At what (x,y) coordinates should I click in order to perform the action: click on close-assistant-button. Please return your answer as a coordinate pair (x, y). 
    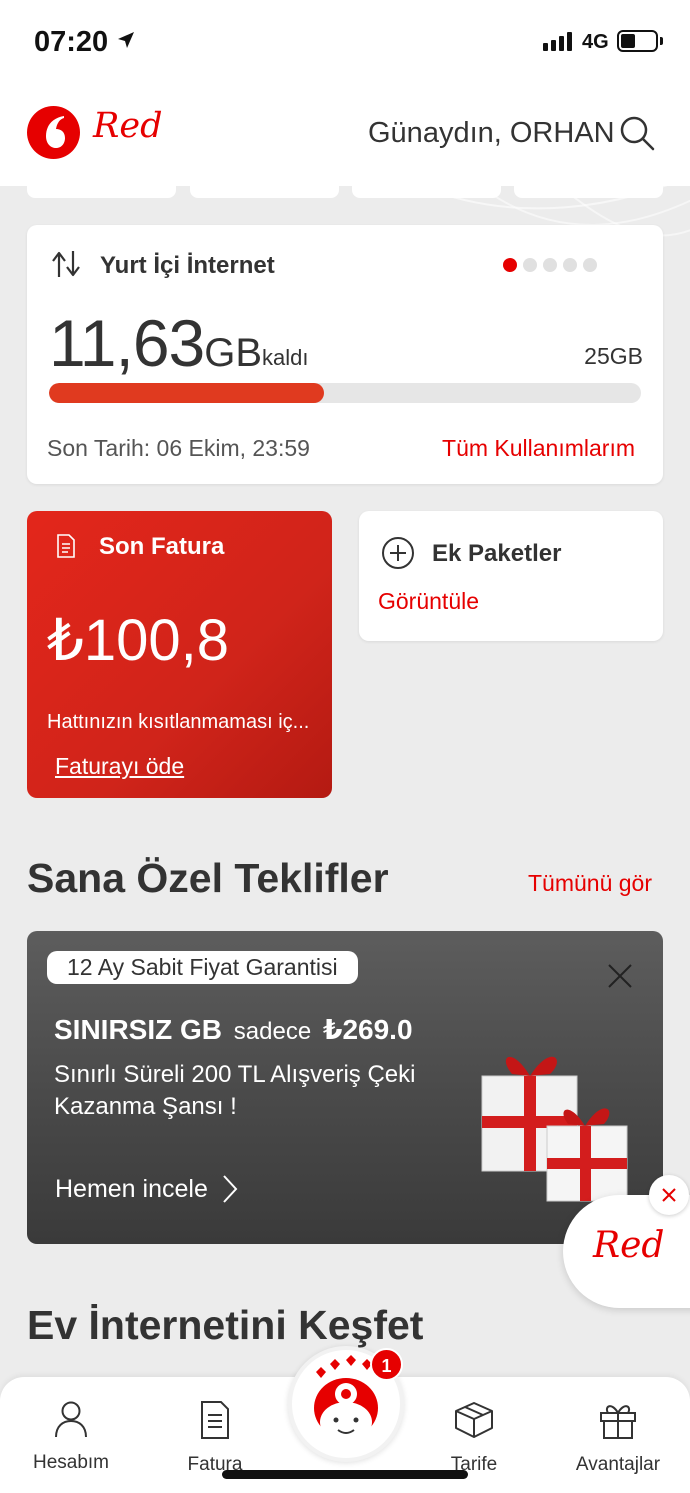
    Looking at the image, I should click on (669, 1195).